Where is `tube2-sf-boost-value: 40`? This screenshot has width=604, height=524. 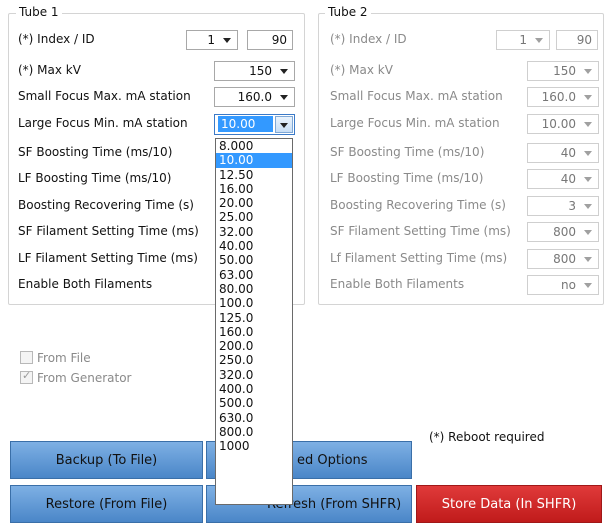
tube2-sf-boost-value: 40 is located at coordinates (568, 153).